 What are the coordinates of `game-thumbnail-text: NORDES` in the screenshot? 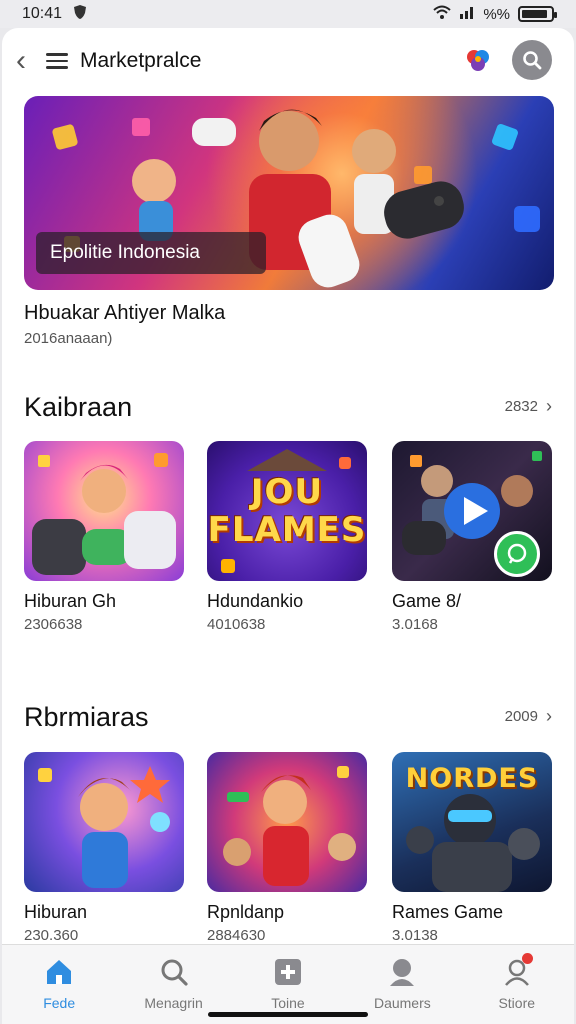 It's located at (472, 778).